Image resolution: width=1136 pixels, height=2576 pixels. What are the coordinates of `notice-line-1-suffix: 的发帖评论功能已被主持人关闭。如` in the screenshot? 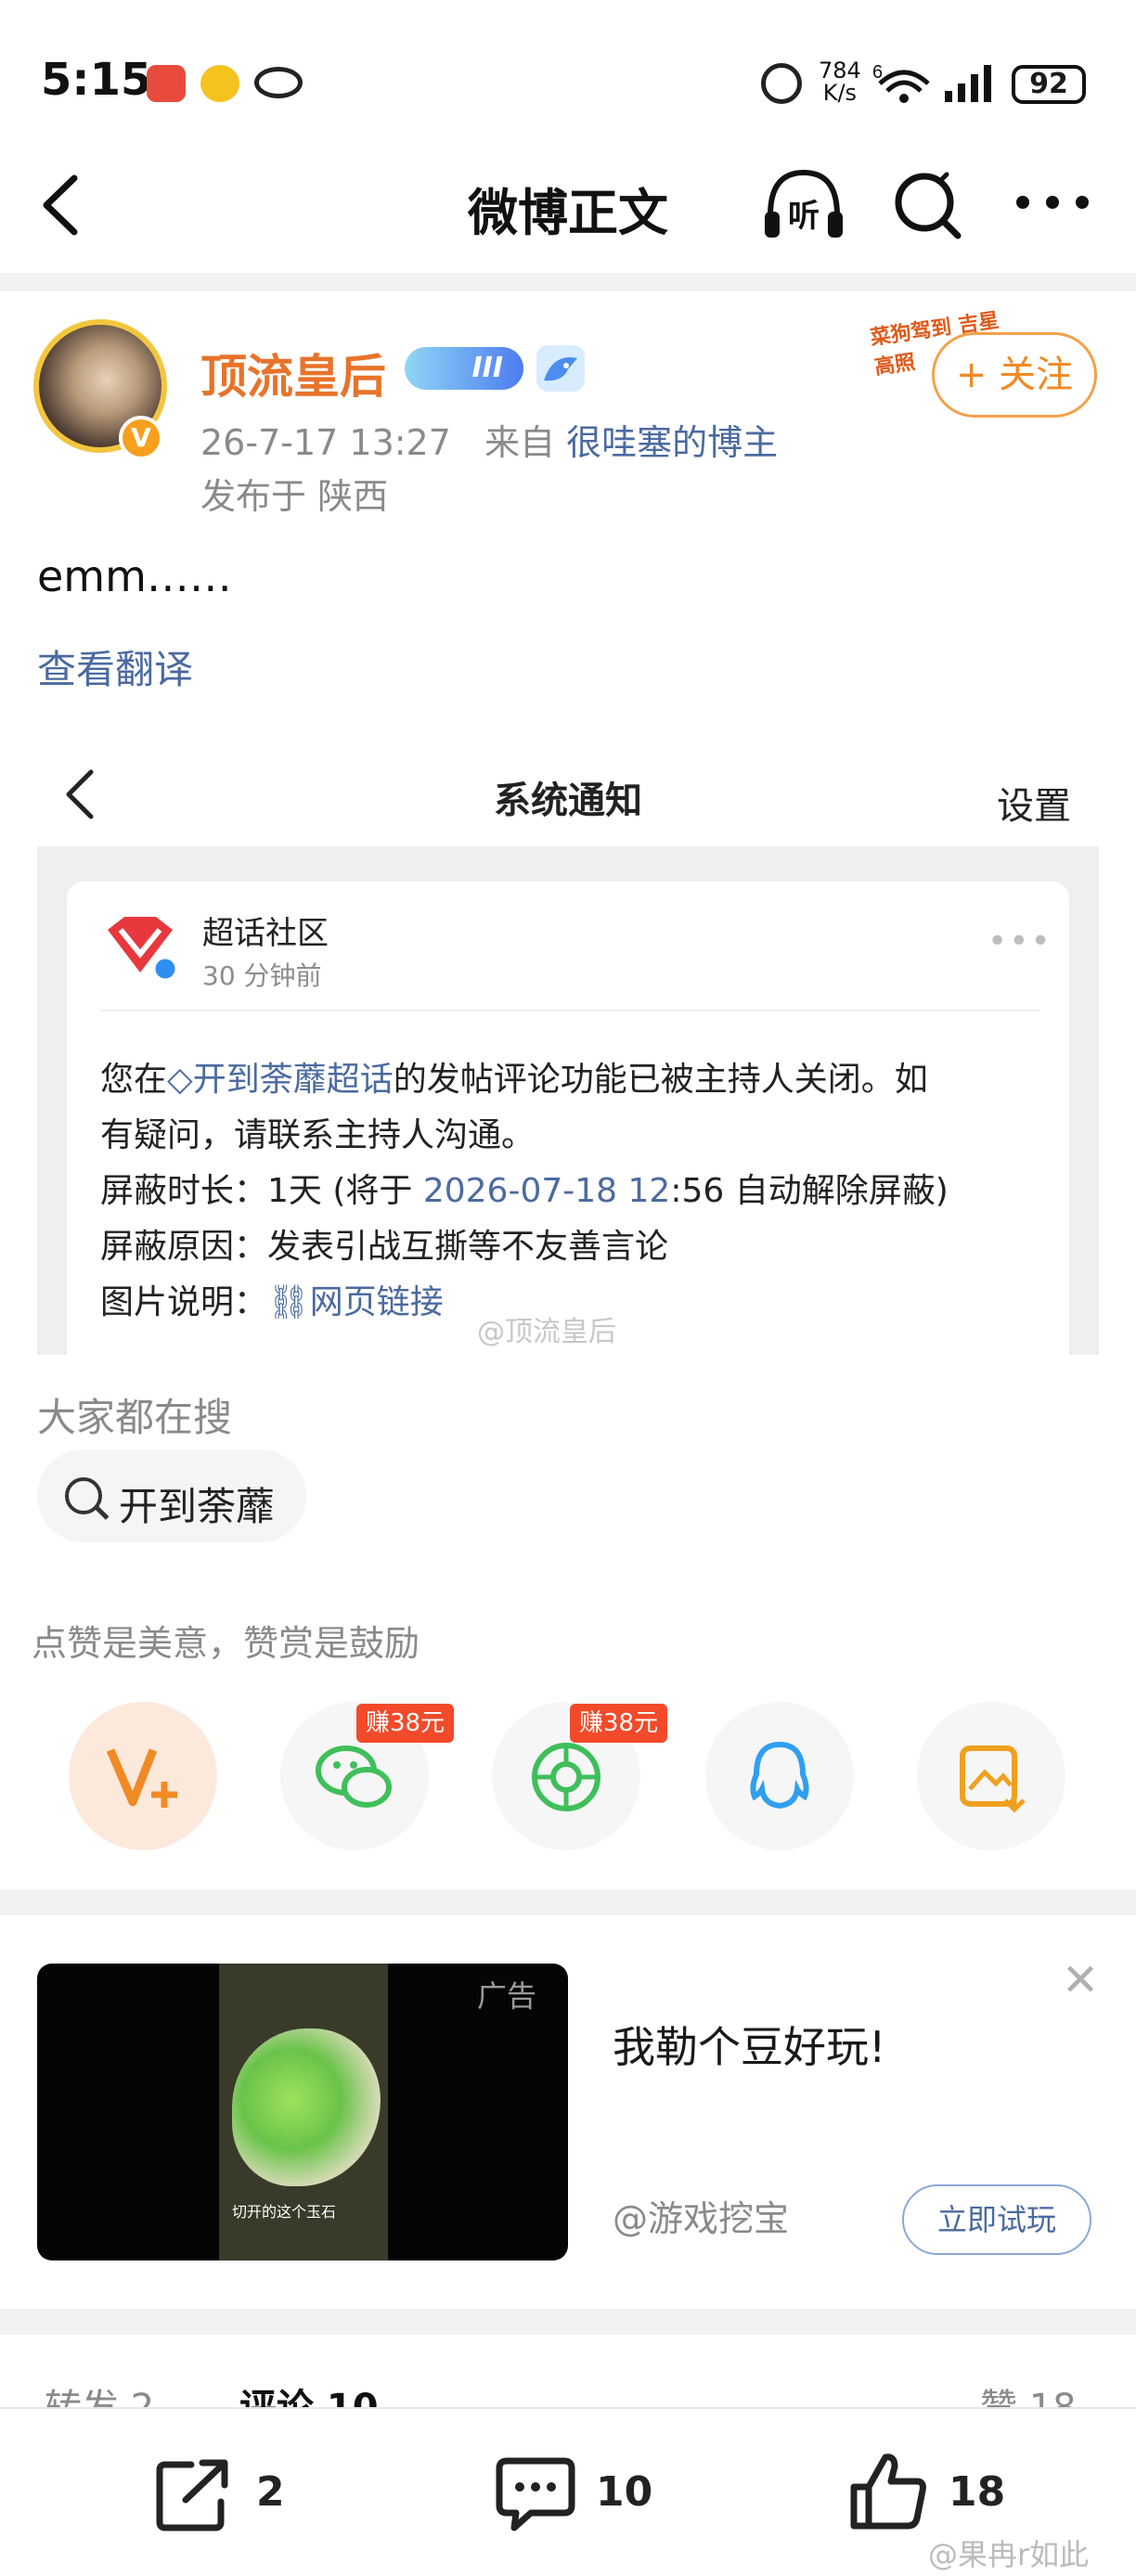 It's located at (660, 1080).